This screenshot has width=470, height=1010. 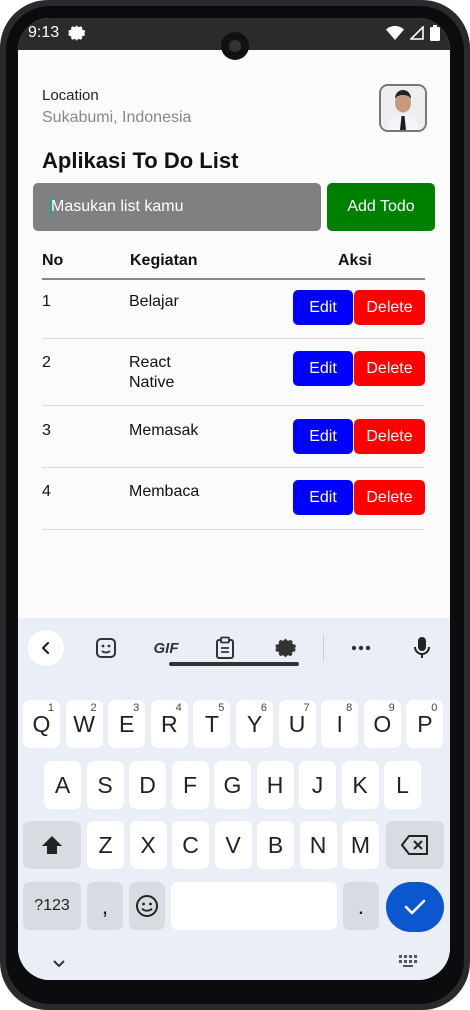 What do you see at coordinates (360, 785) in the screenshot?
I see `key-k: K` at bounding box center [360, 785].